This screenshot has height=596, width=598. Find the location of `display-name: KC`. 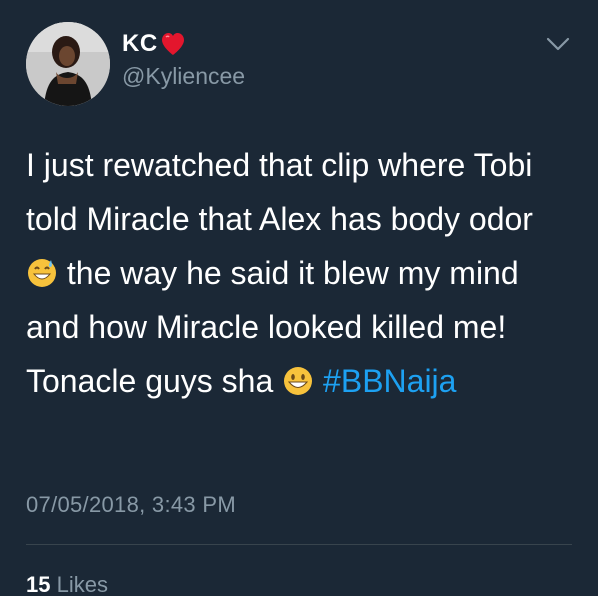

display-name: KC is located at coordinates (183, 44).